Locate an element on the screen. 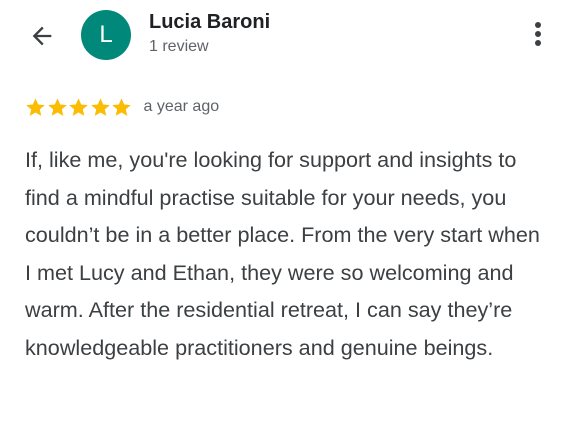 The width and height of the screenshot is (562, 448). arrow-left-icon is located at coordinates (42, 36).